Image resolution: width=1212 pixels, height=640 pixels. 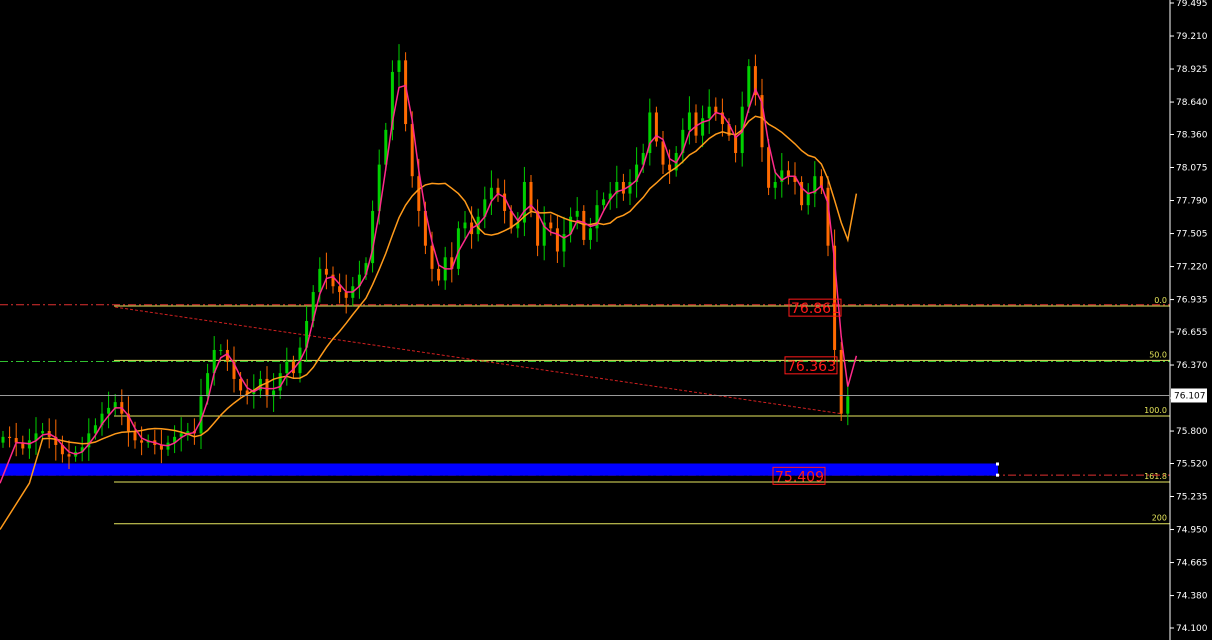 What do you see at coordinates (1192, 169) in the screenshot?
I see `y-tick-label: 78.075` at bounding box center [1192, 169].